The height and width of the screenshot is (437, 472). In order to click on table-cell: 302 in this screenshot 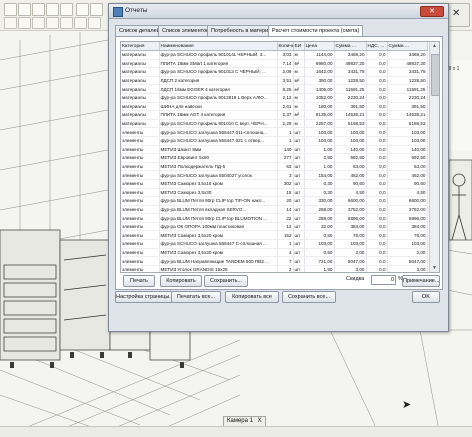, I will do `click(285, 184)`.